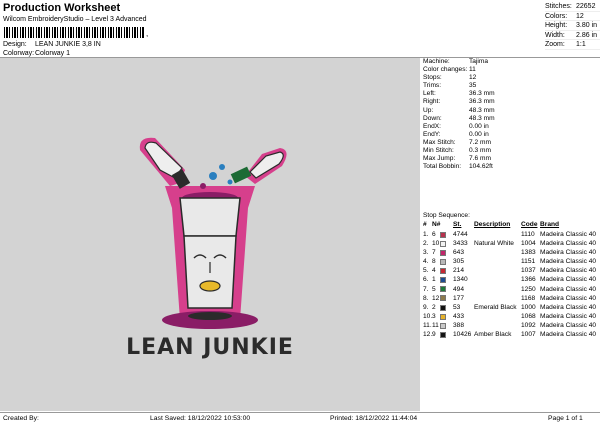 The height and width of the screenshot is (424, 600). What do you see at coordinates (457, 142) in the screenshot?
I see `info-row: Max Stitch: 7.2 mm` at bounding box center [457, 142].